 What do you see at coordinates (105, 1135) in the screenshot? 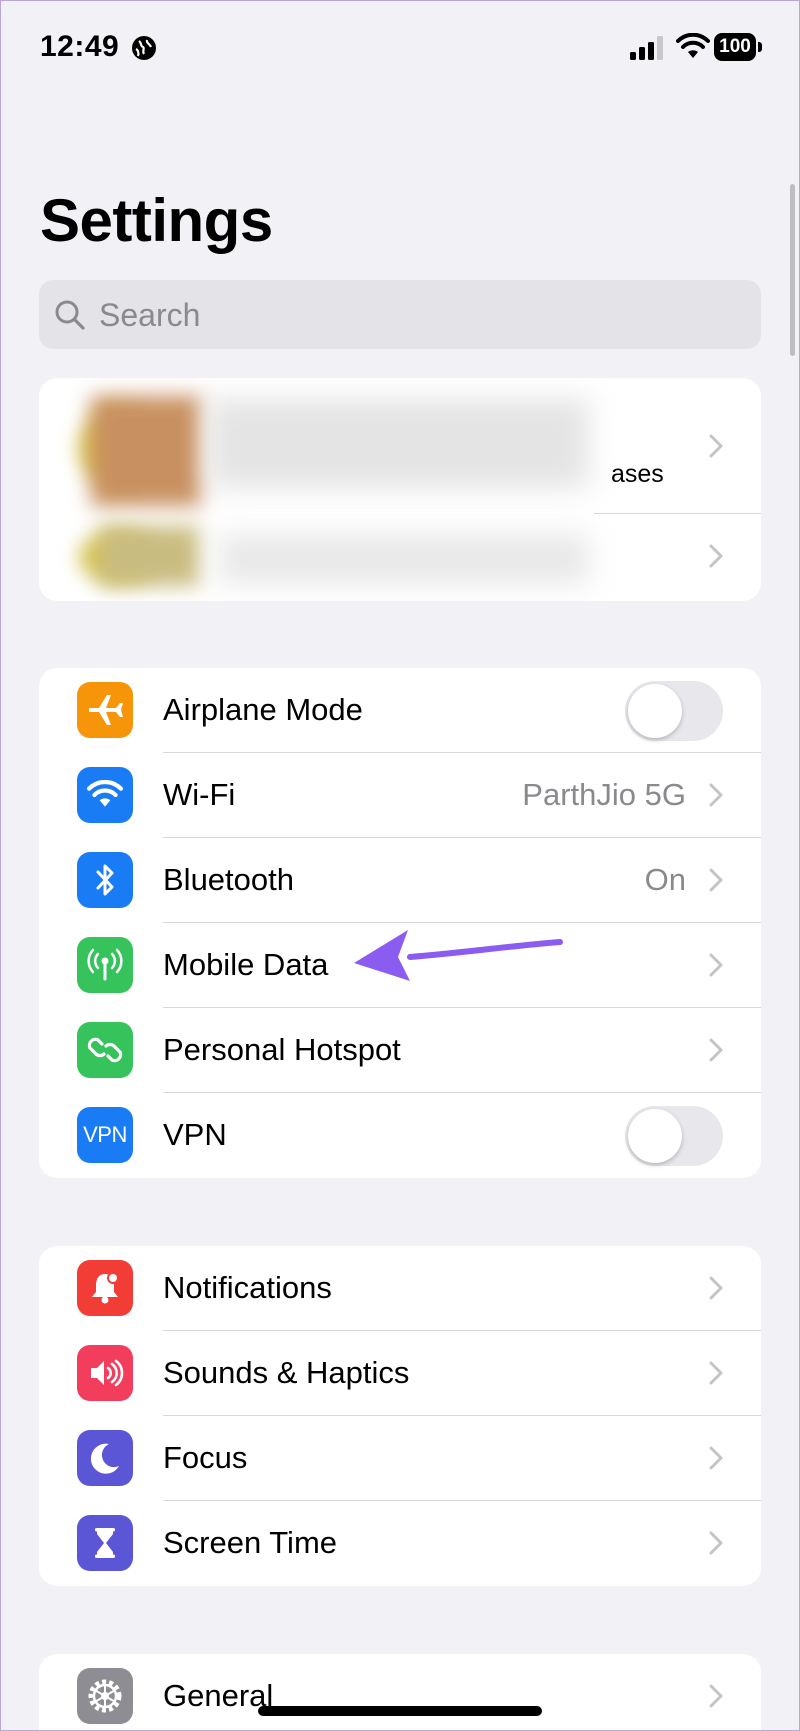
I see `vpn-icon: VPN` at bounding box center [105, 1135].